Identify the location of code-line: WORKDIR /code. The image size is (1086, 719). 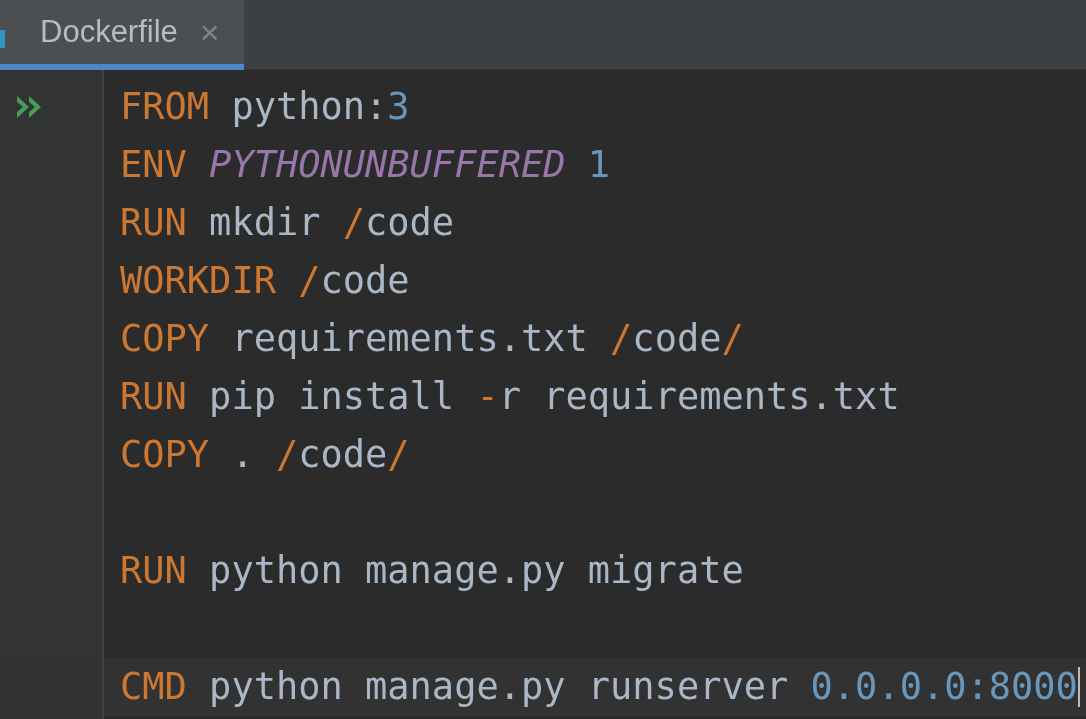
(265, 281).